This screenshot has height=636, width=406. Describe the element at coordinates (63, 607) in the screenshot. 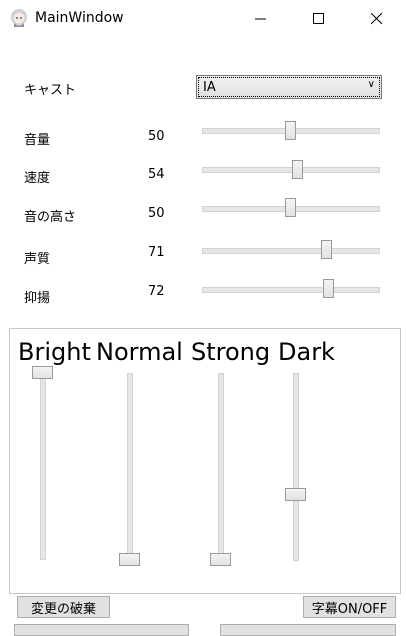

I see `discard-changes-button: 変更の破棄` at that location.